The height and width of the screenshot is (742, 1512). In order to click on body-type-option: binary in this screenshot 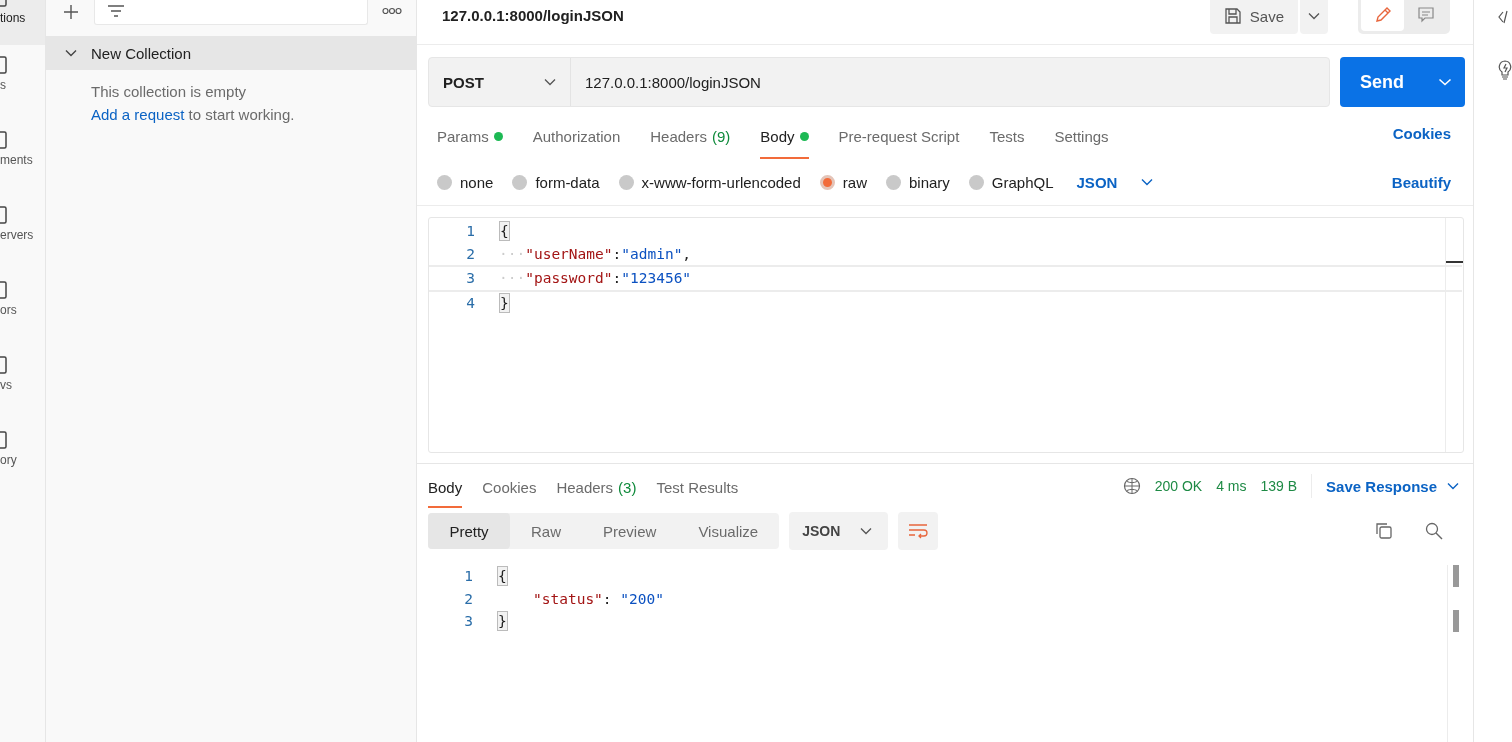, I will do `click(917, 182)`.